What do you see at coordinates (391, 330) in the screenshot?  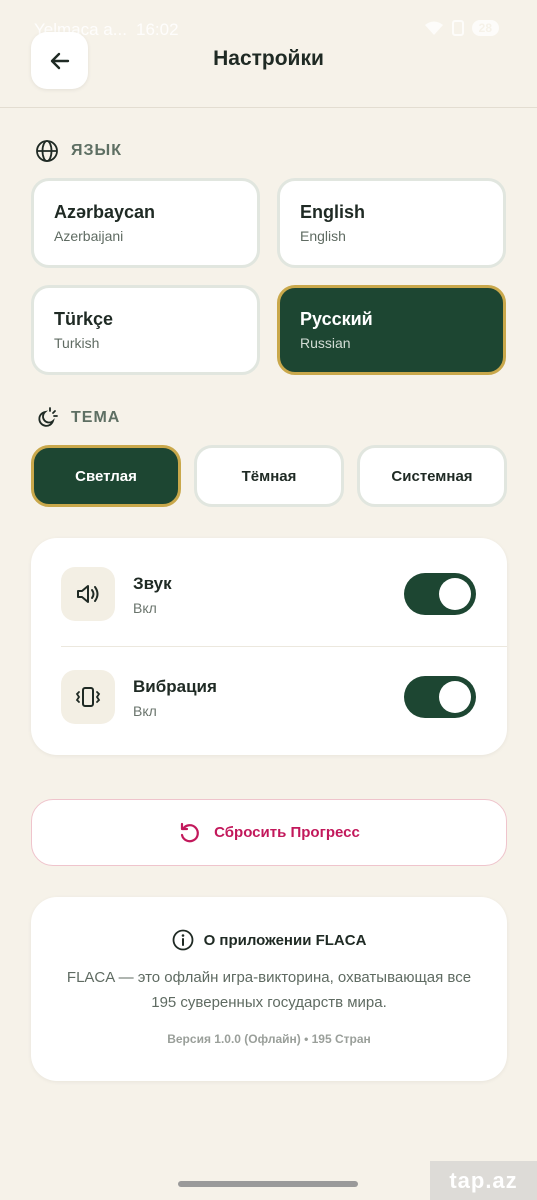 I see `language-option-russian: Русский Russian` at bounding box center [391, 330].